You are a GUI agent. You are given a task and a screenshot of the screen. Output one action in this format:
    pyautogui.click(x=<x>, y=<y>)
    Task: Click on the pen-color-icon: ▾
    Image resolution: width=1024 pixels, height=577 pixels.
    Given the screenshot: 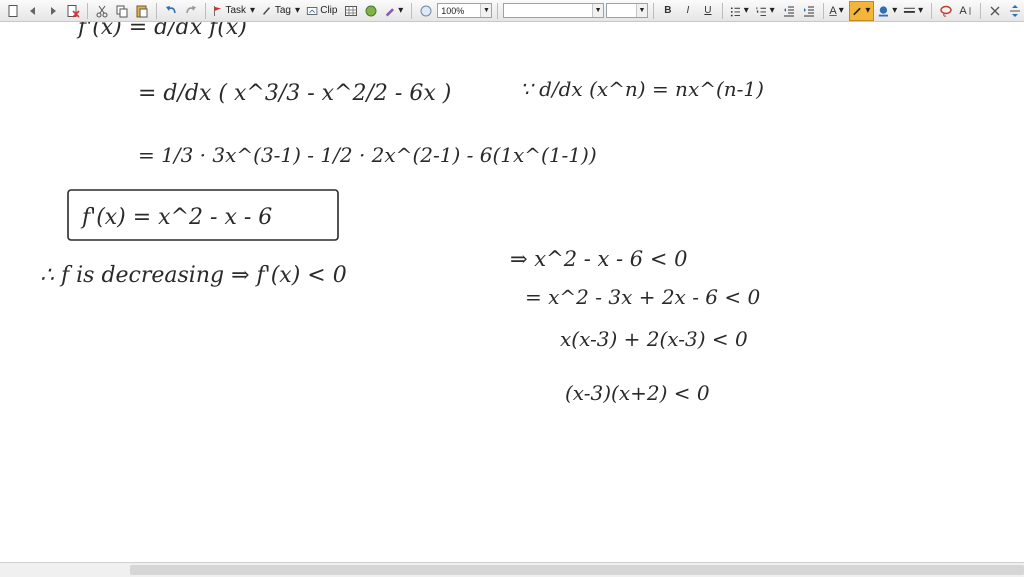 What is the action you would take?
    pyautogui.click(x=888, y=11)
    